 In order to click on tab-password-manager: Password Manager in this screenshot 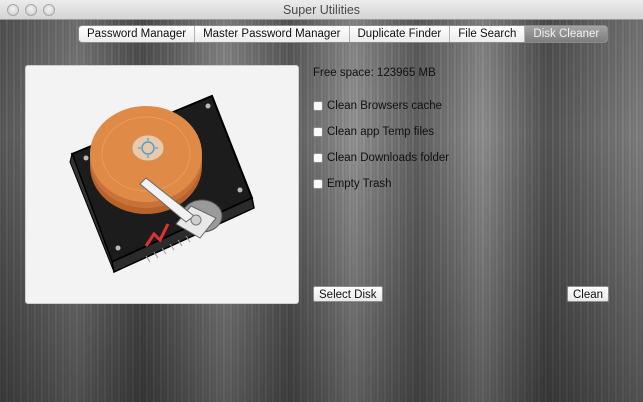, I will do `click(137, 34)`.